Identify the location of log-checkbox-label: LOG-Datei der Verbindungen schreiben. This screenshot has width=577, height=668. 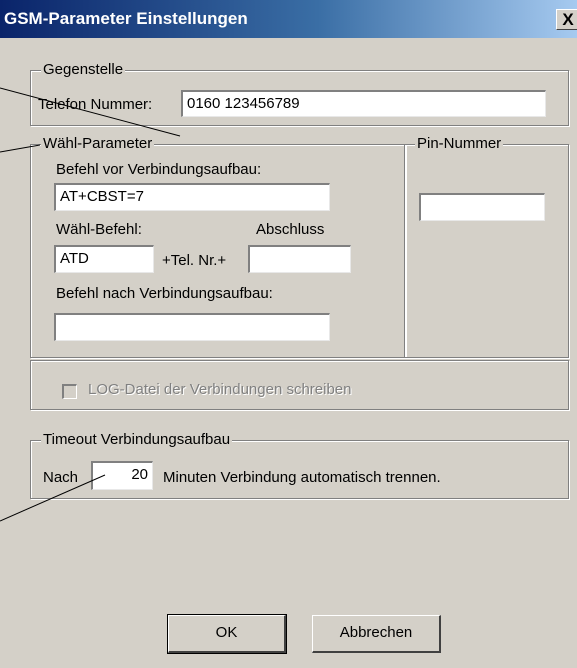
(220, 389).